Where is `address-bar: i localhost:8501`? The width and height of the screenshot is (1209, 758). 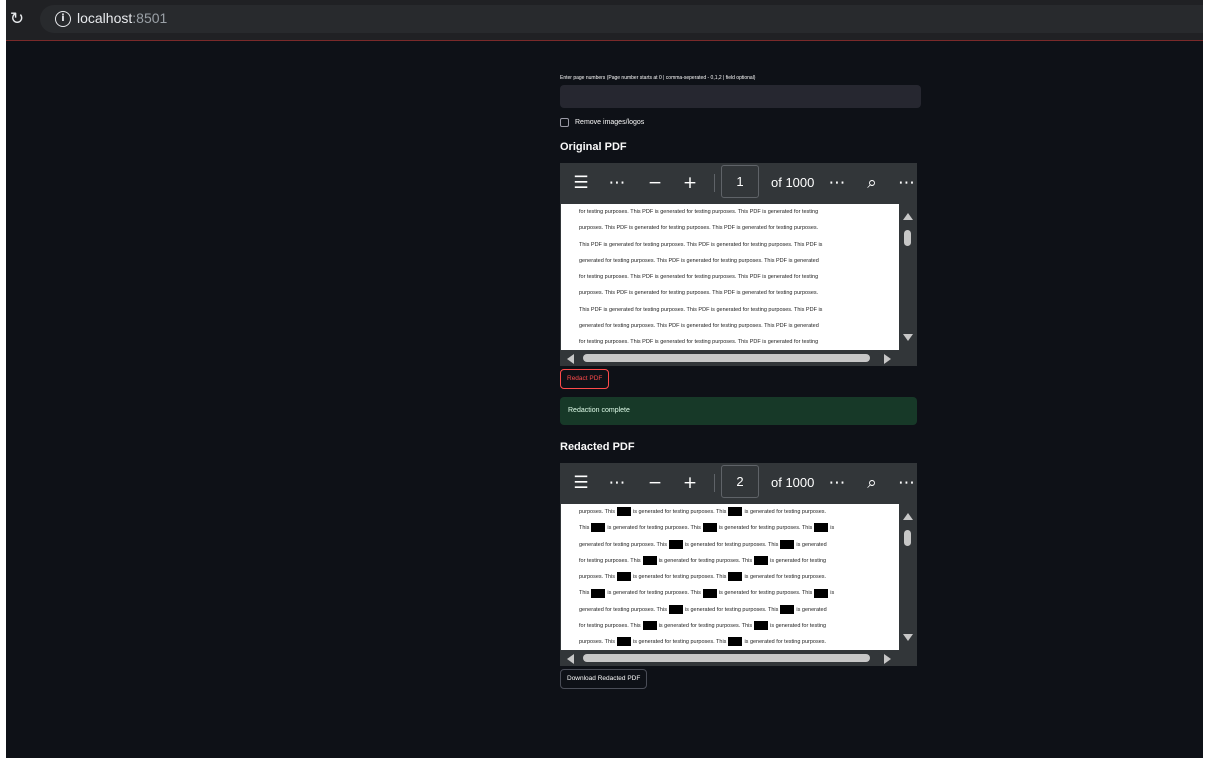
address-bar: i localhost:8501 is located at coordinates (624, 19).